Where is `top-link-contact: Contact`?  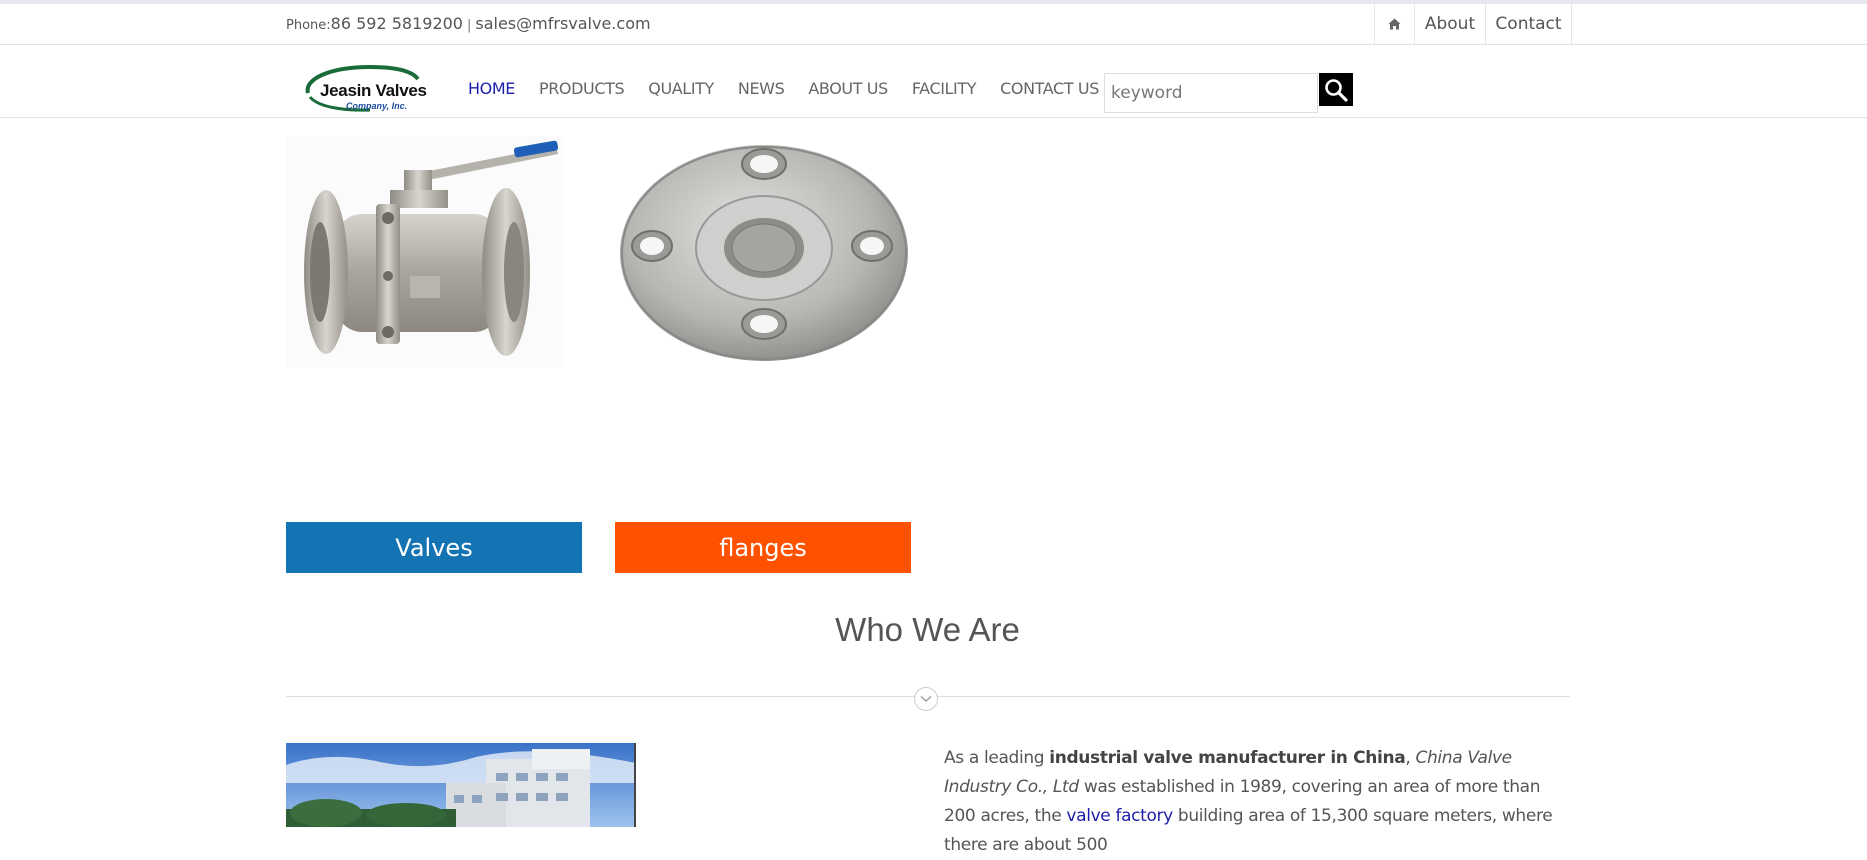 top-link-contact: Contact is located at coordinates (1529, 24).